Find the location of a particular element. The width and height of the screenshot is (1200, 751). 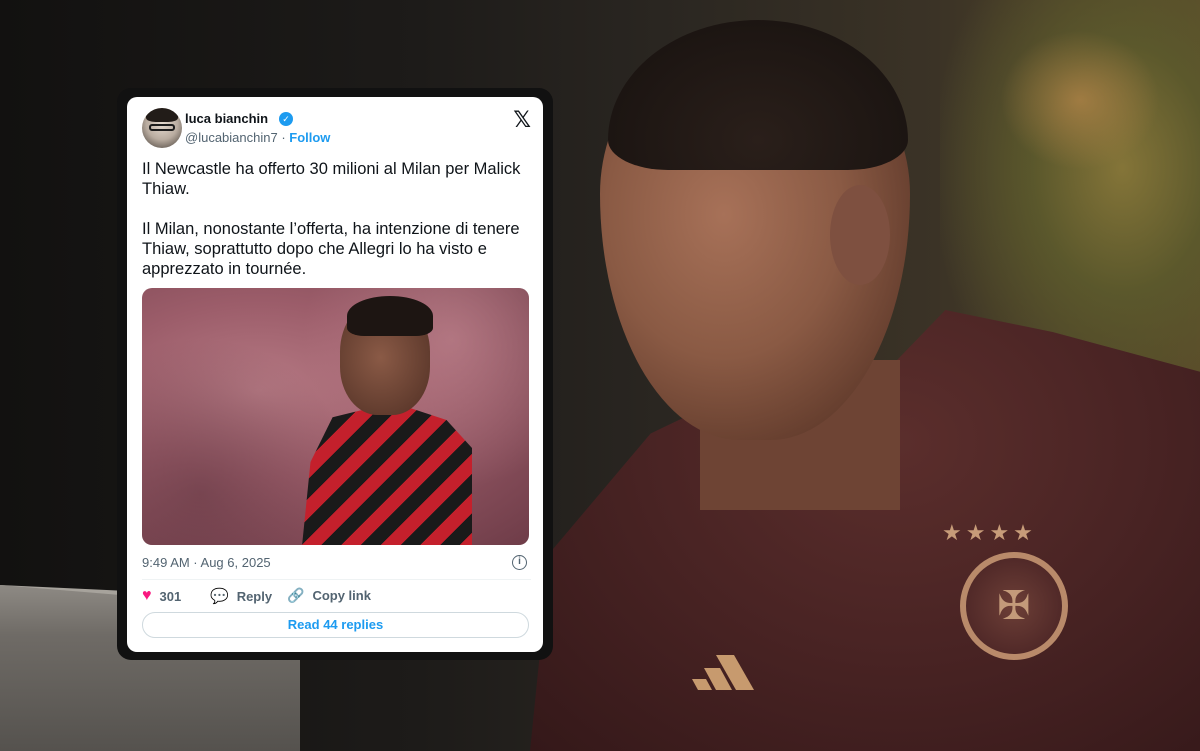

follow-button: Follow is located at coordinates (309, 137).